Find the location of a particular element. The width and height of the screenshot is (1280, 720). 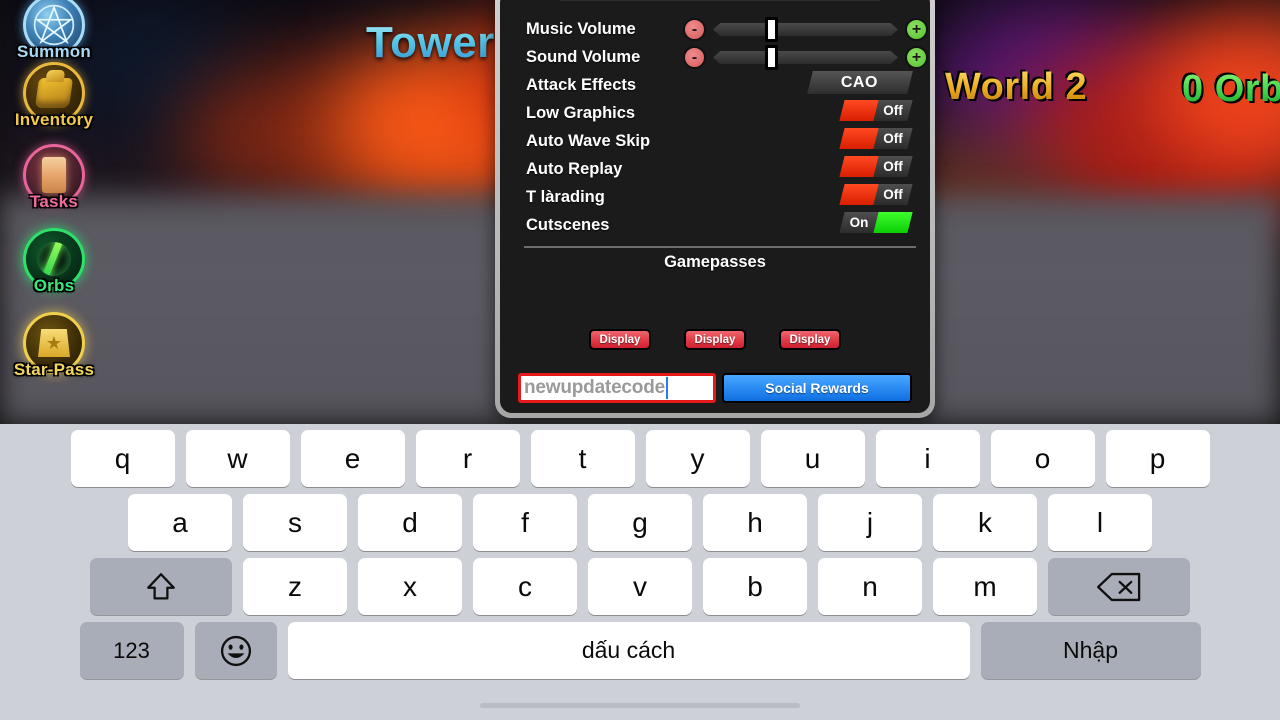

sound-volume-plus-button: + is located at coordinates (916, 57).